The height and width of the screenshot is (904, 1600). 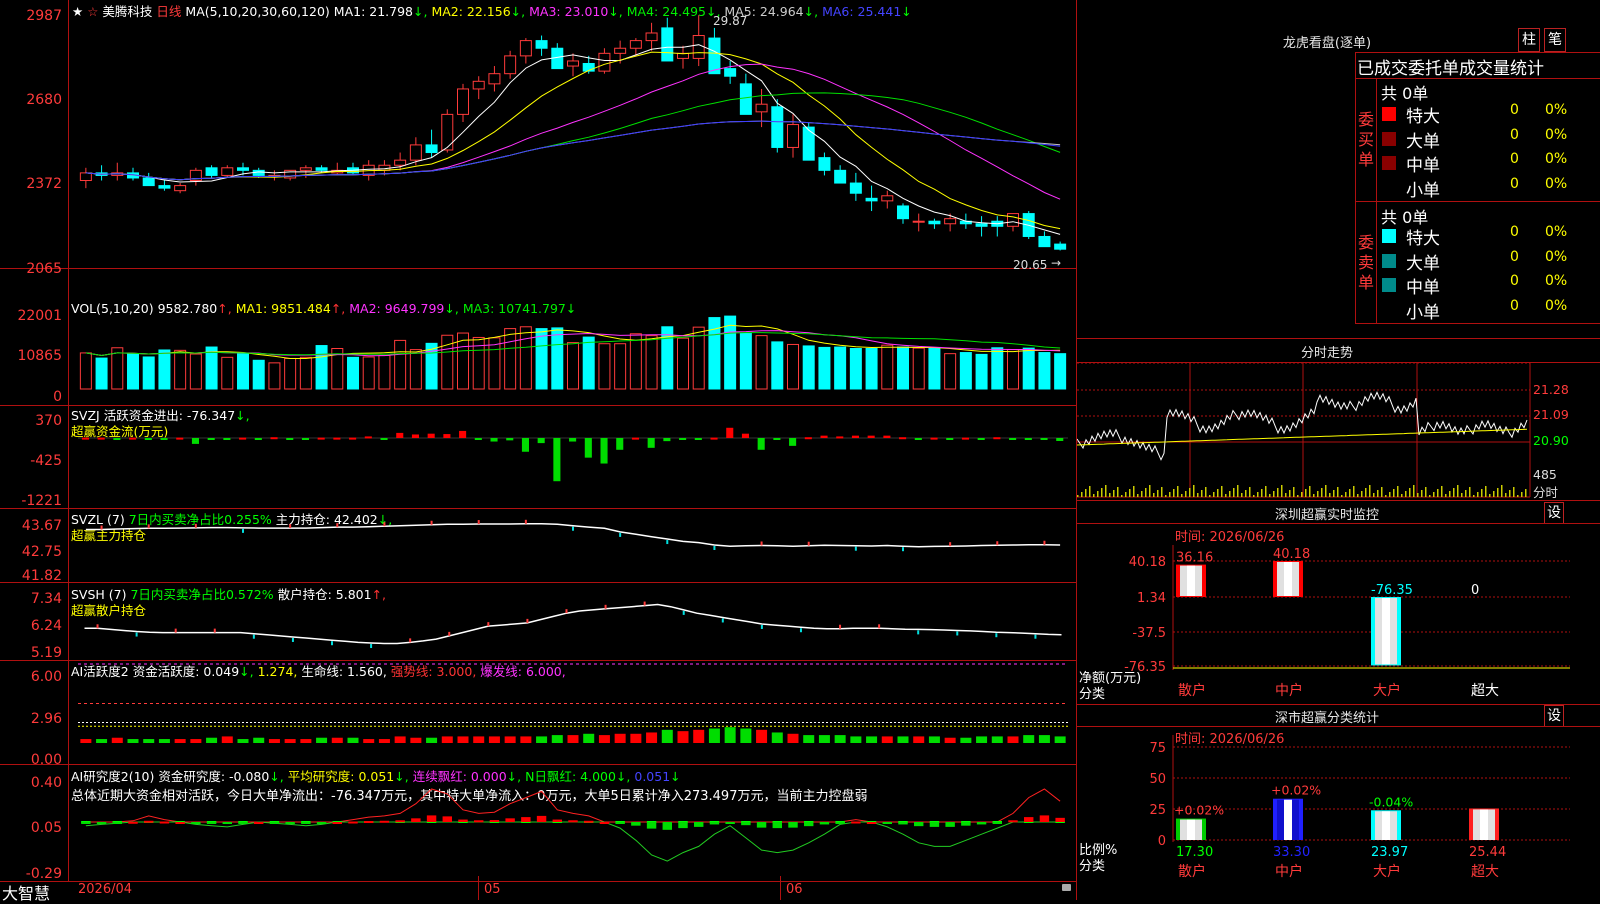 What do you see at coordinates (1387, 690) in the screenshot?
I see `category-label: 大户` at bounding box center [1387, 690].